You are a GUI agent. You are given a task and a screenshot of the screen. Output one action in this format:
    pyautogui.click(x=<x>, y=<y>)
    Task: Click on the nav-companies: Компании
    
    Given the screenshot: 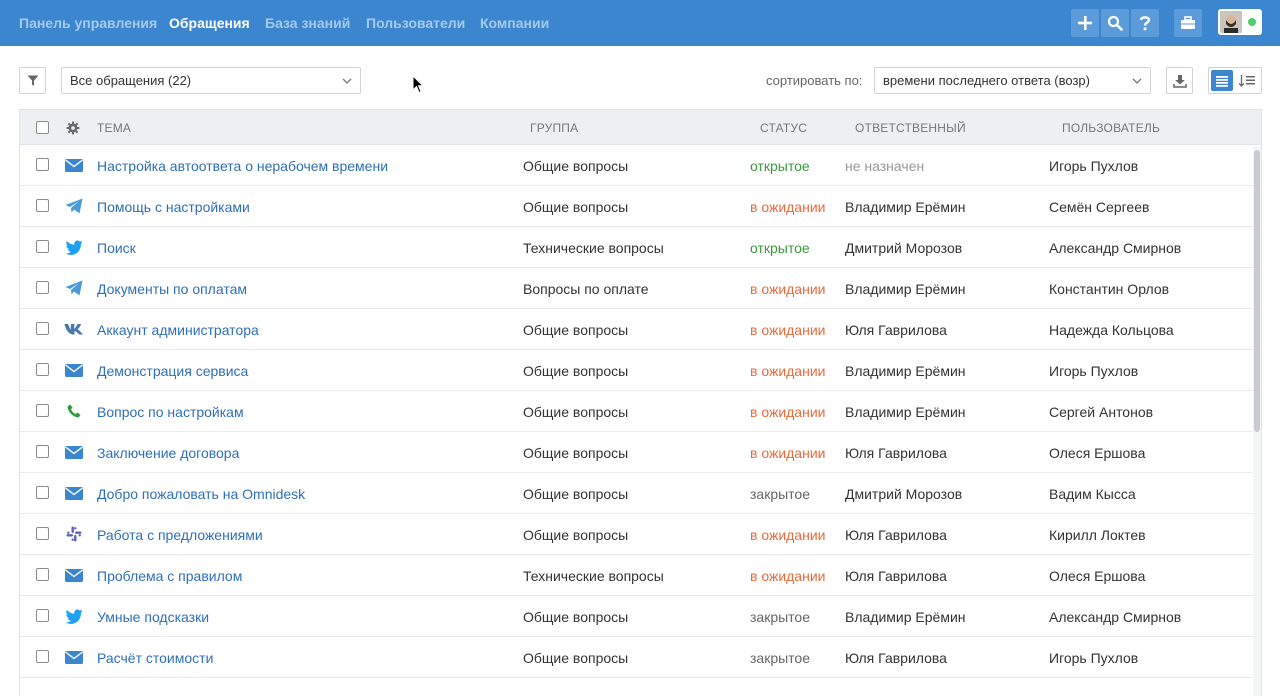 What is the action you would take?
    pyautogui.click(x=514, y=23)
    